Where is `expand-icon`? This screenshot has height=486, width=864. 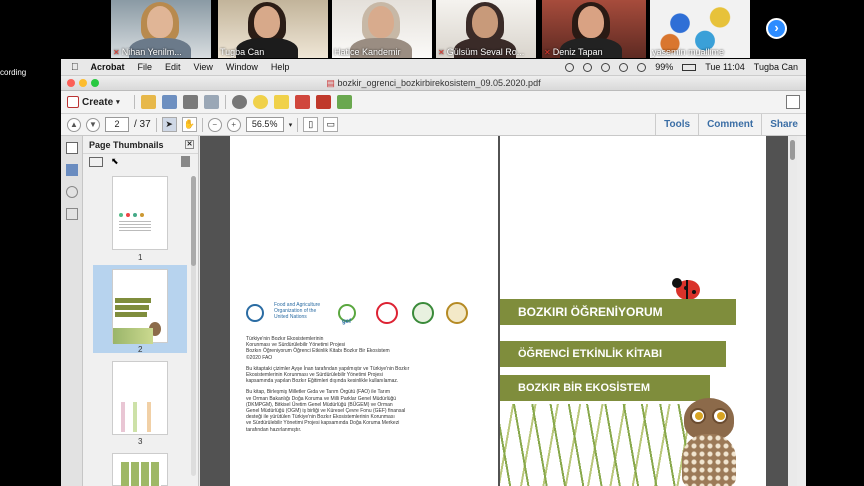 expand-icon is located at coordinates (793, 102).